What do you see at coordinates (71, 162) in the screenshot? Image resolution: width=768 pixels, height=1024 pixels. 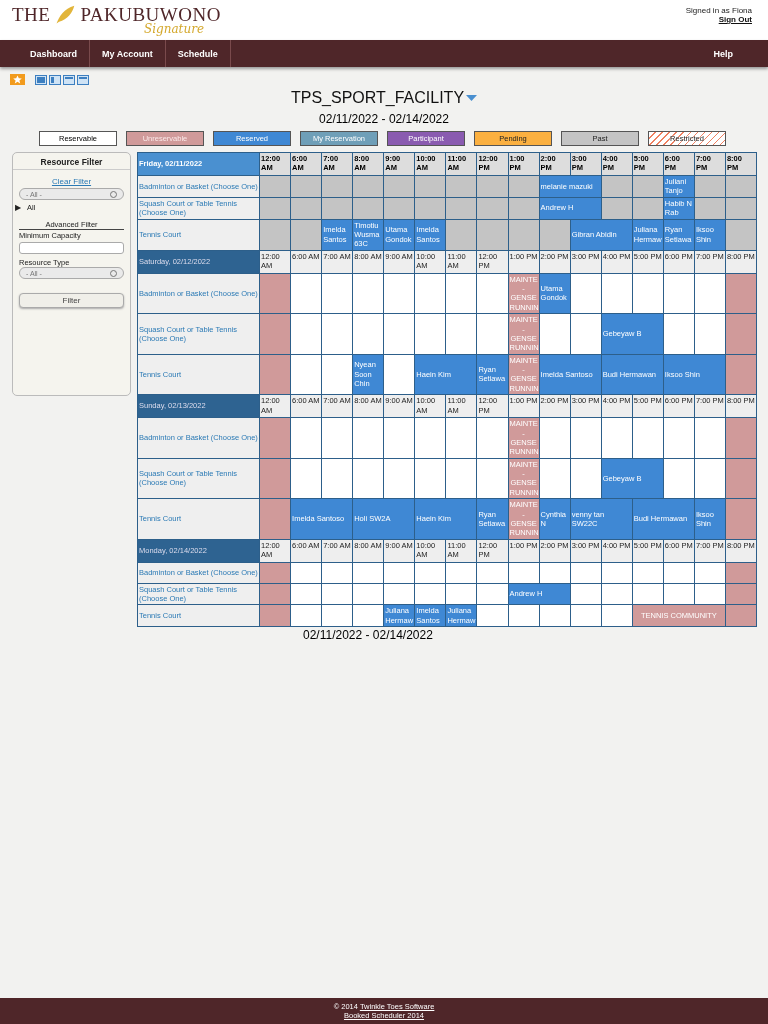 I see `filter-title: Resource Filter` at bounding box center [71, 162].